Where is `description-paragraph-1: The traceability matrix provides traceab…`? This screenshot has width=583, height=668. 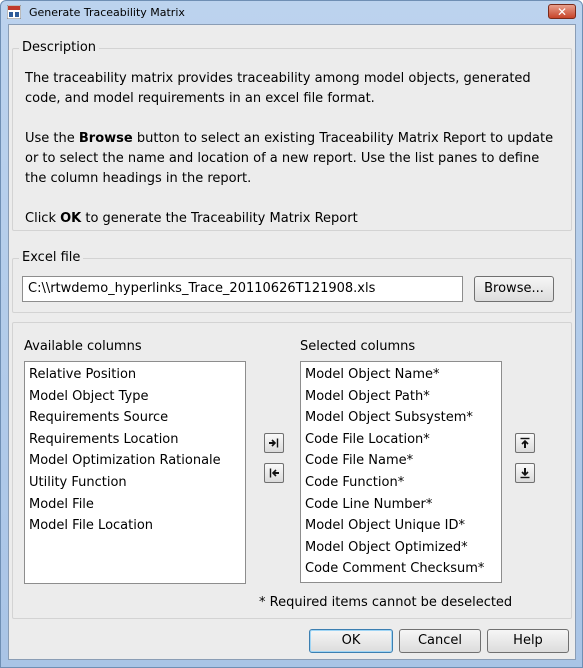 description-paragraph-1: The traceability matrix provides traceab… is located at coordinates (278, 88).